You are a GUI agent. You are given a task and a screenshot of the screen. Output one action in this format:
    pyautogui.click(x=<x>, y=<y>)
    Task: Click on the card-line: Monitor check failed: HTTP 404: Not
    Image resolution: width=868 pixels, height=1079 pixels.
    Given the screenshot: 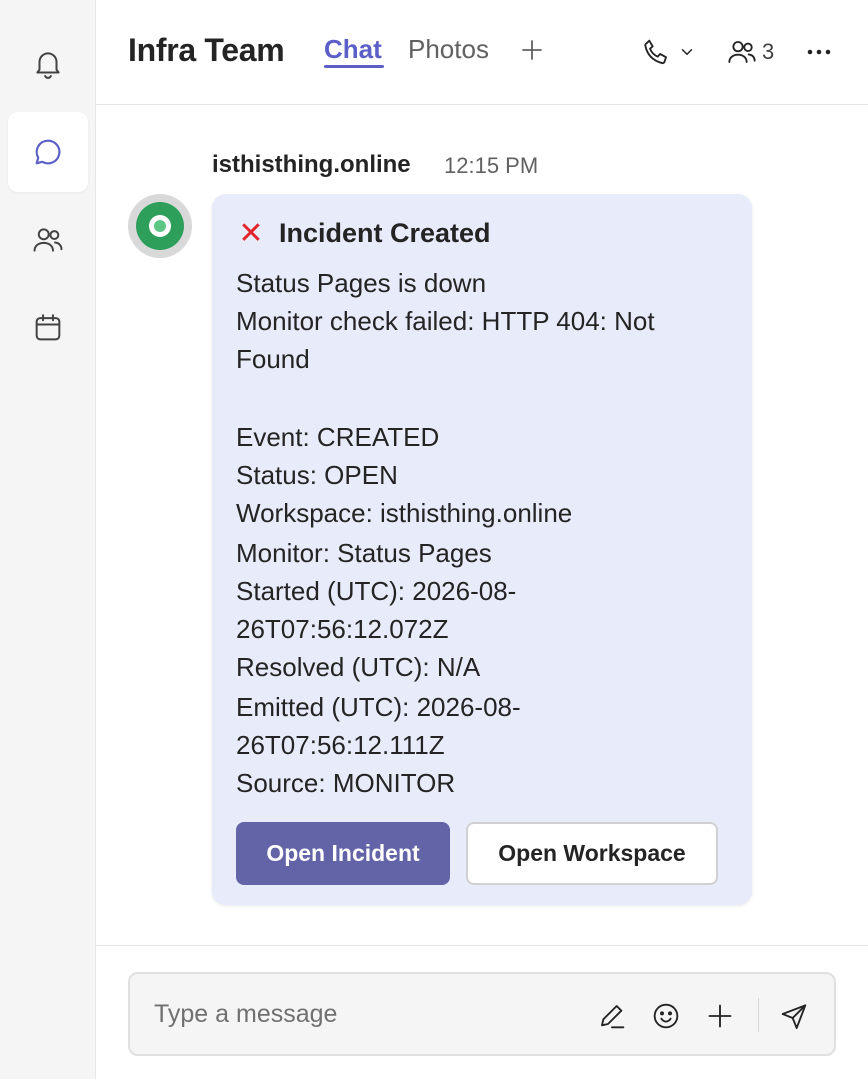 What is the action you would take?
    pyautogui.click(x=445, y=321)
    